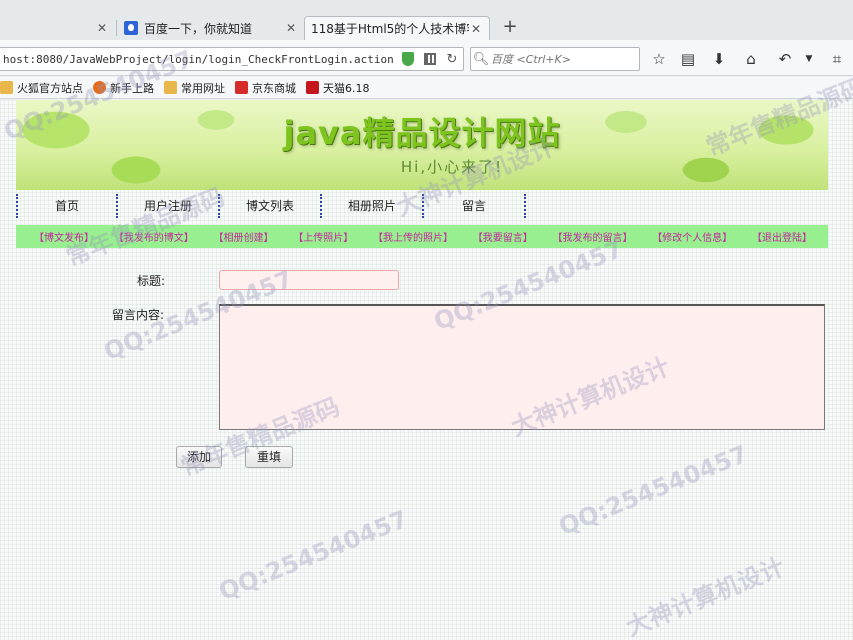 This screenshot has width=853, height=640. Describe the element at coordinates (57, 28) in the screenshot. I see `tab-inactive: ✕` at that location.